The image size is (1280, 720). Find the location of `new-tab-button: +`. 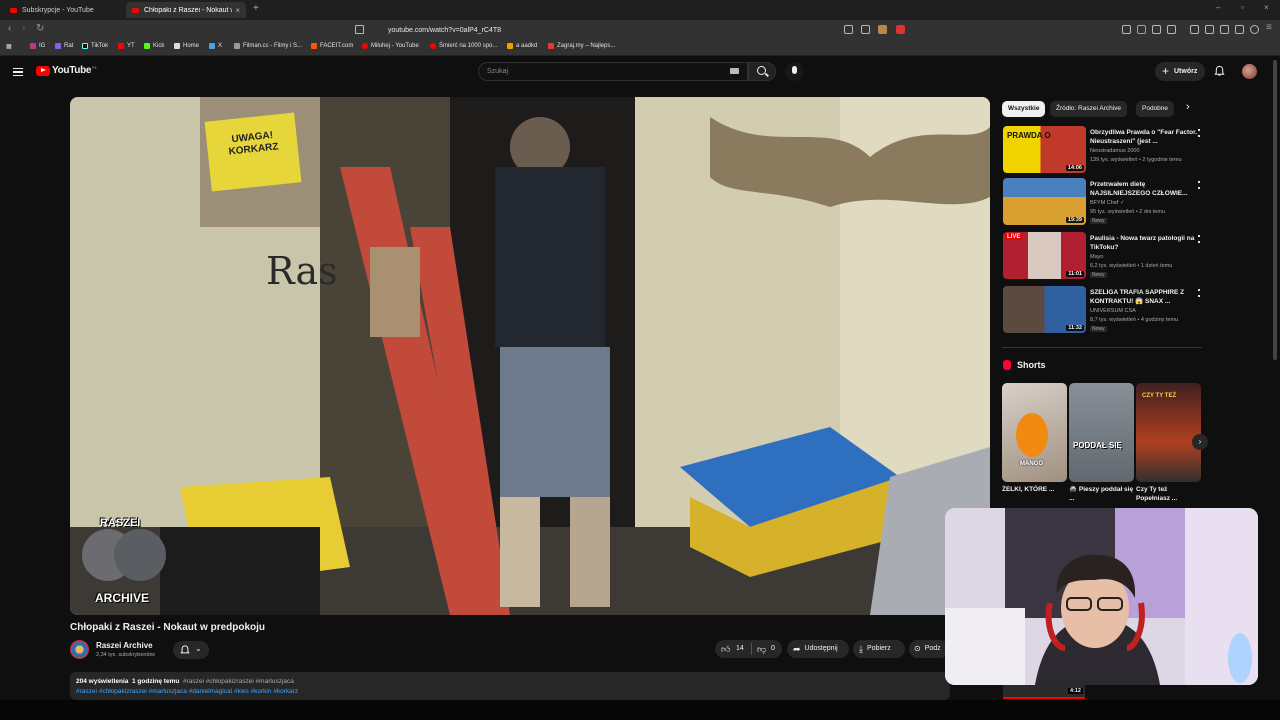

new-tab-button: + is located at coordinates (256, 8).